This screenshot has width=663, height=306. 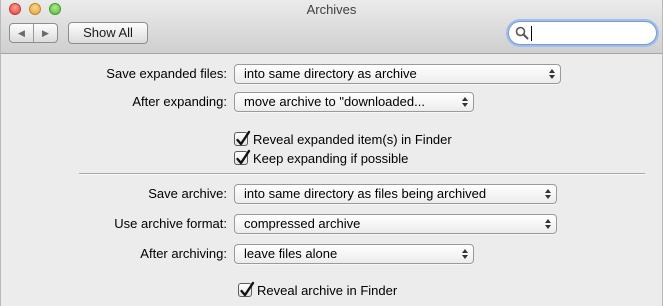 What do you see at coordinates (395, 224) in the screenshot?
I see `archive-format-popup: compressed archive` at bounding box center [395, 224].